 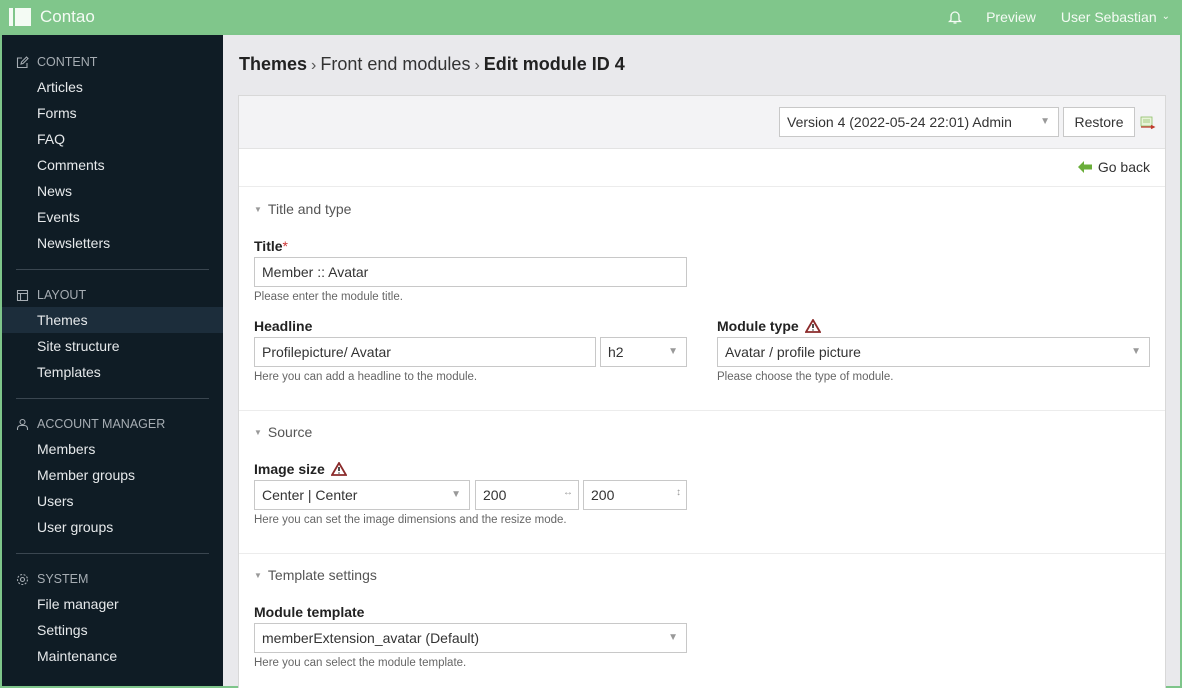 I want to click on title-label: Title *, so click(x=271, y=246).